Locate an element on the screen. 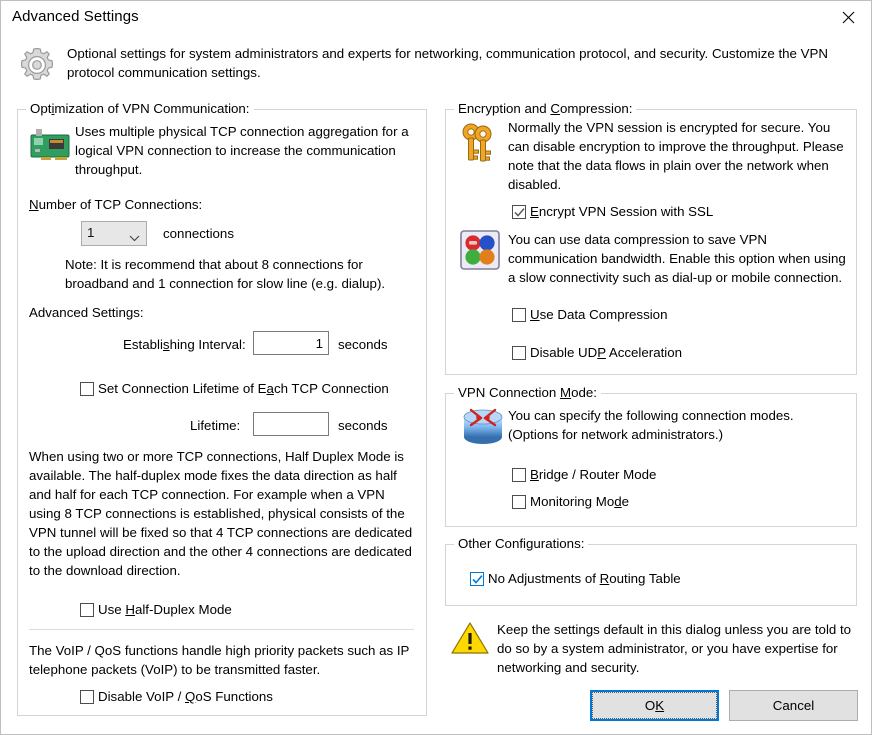 Image resolution: width=872 pixels, height=735 pixels. ok-button: OK is located at coordinates (654, 705).